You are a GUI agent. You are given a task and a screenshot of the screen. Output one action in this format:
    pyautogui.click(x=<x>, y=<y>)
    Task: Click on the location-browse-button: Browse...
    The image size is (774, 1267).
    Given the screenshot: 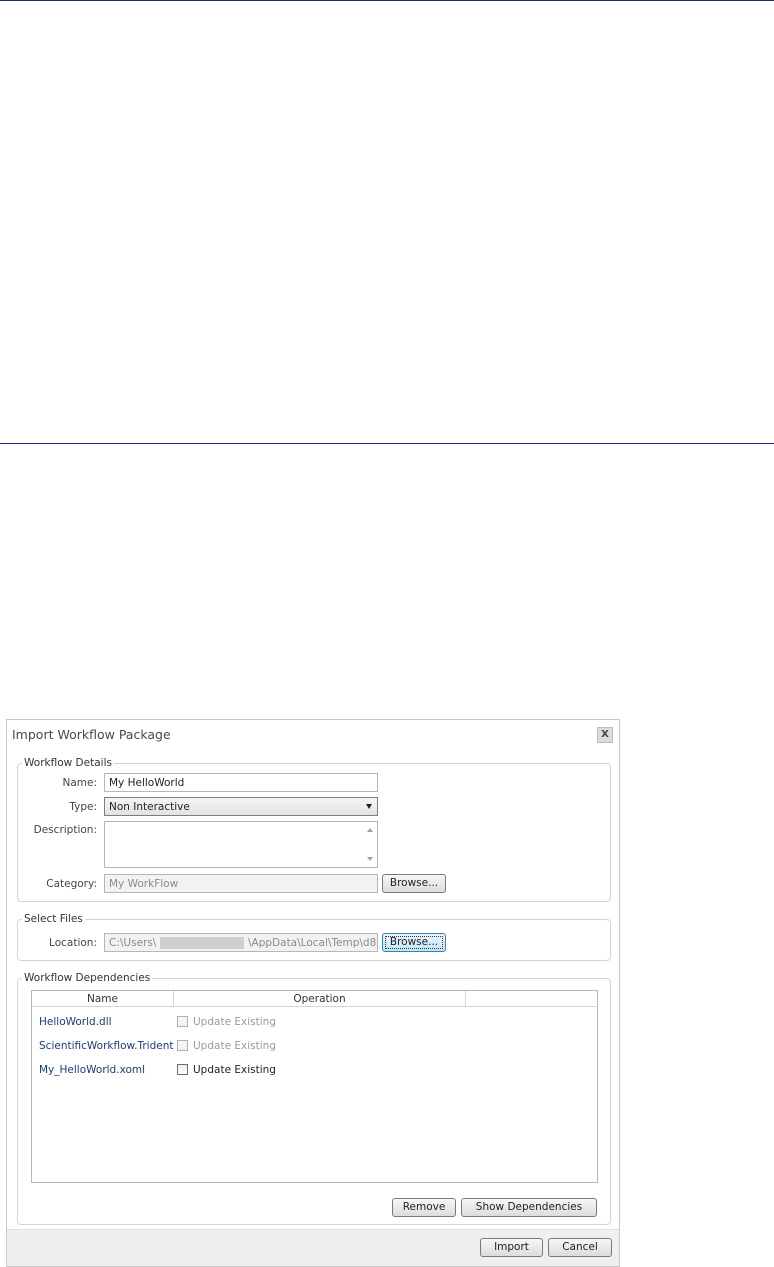 What is the action you would take?
    pyautogui.click(x=414, y=942)
    